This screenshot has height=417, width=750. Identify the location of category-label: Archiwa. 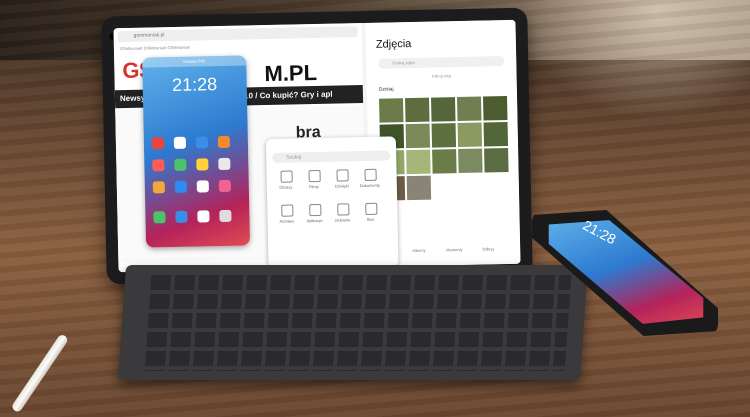
(286, 221).